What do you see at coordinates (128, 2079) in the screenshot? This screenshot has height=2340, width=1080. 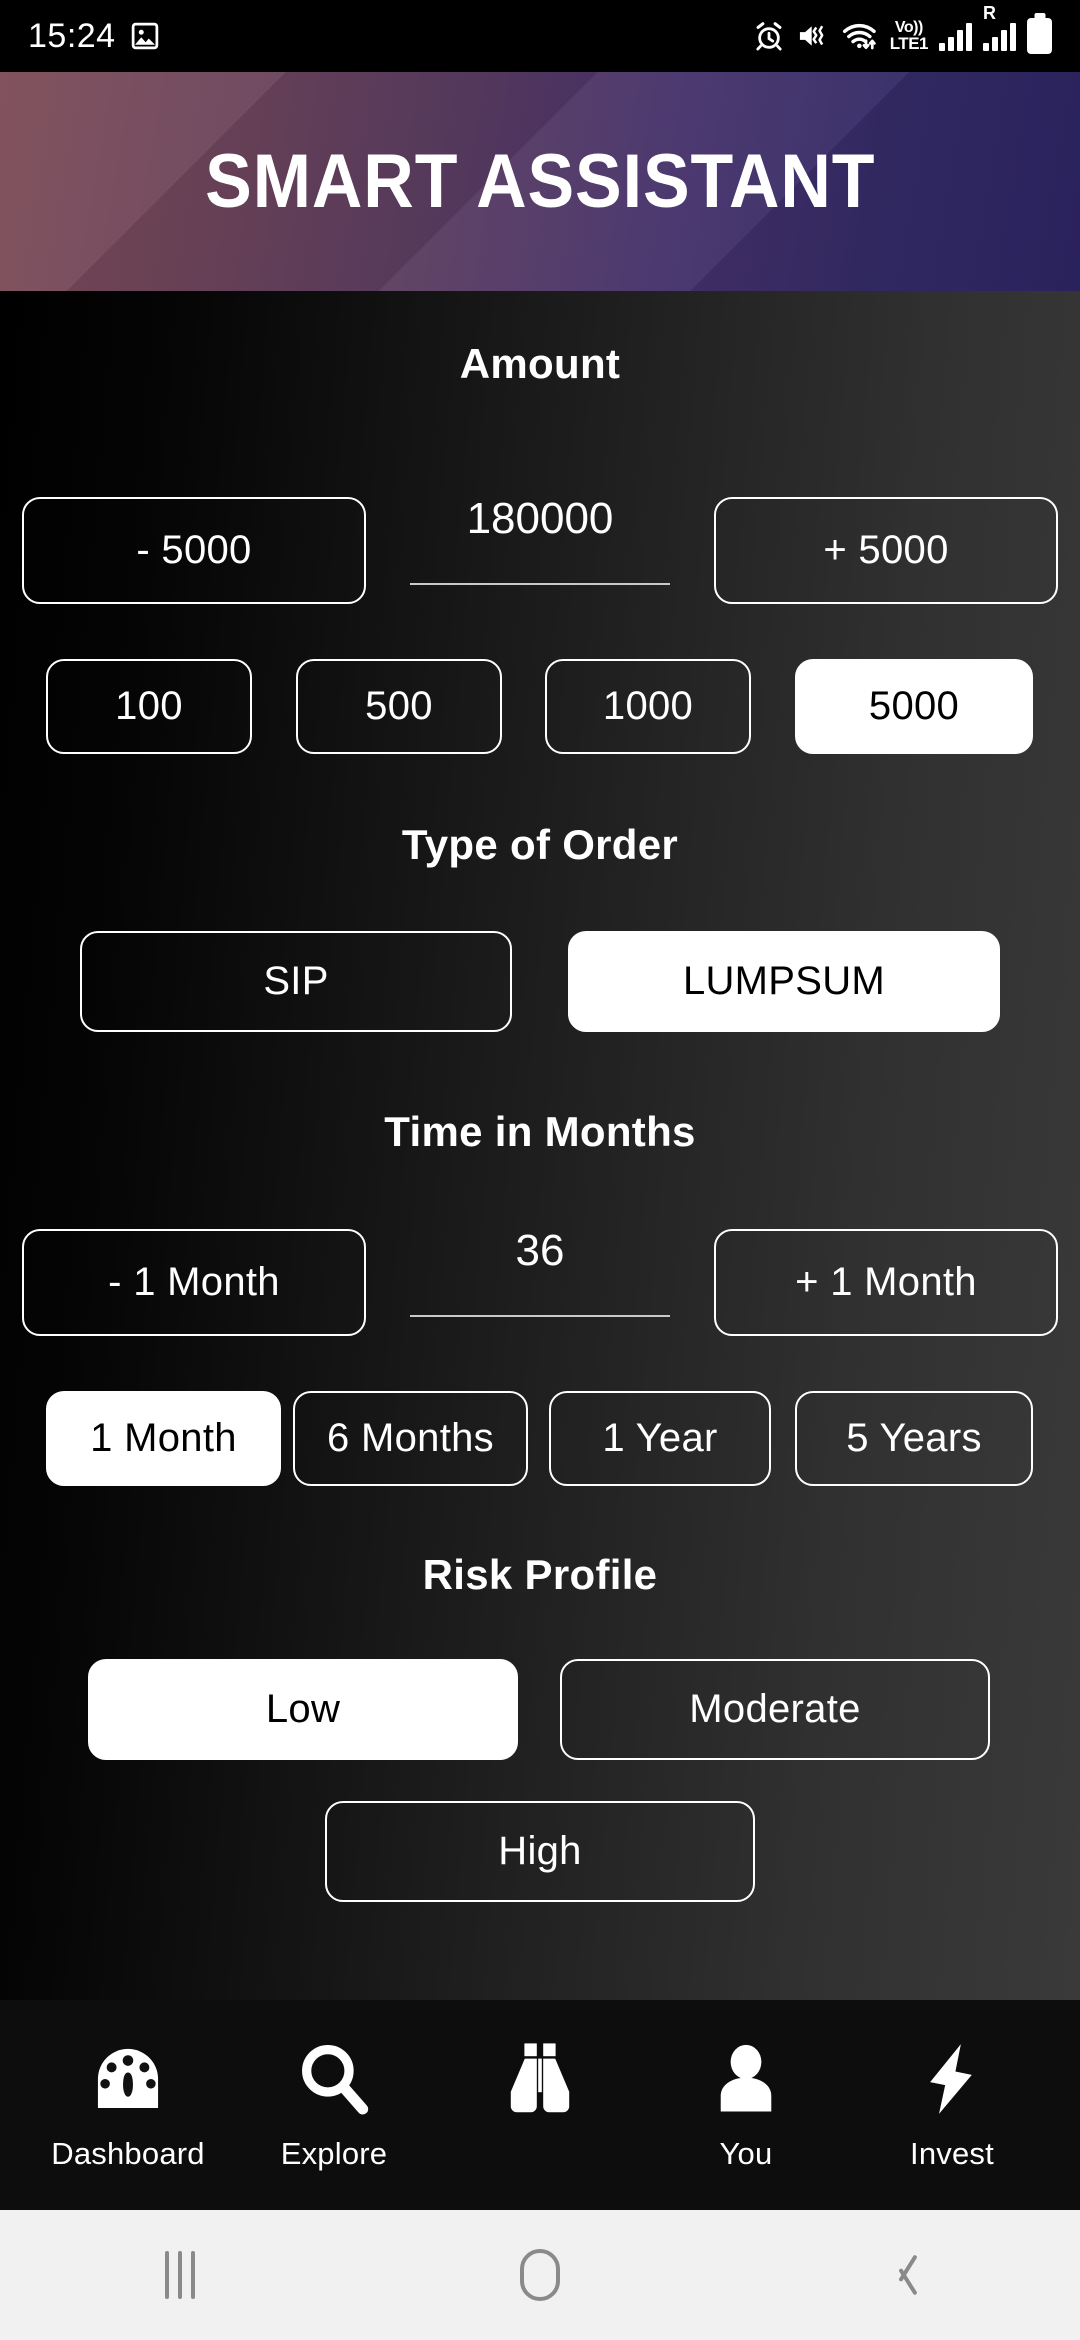 I see `speedometer-icon` at bounding box center [128, 2079].